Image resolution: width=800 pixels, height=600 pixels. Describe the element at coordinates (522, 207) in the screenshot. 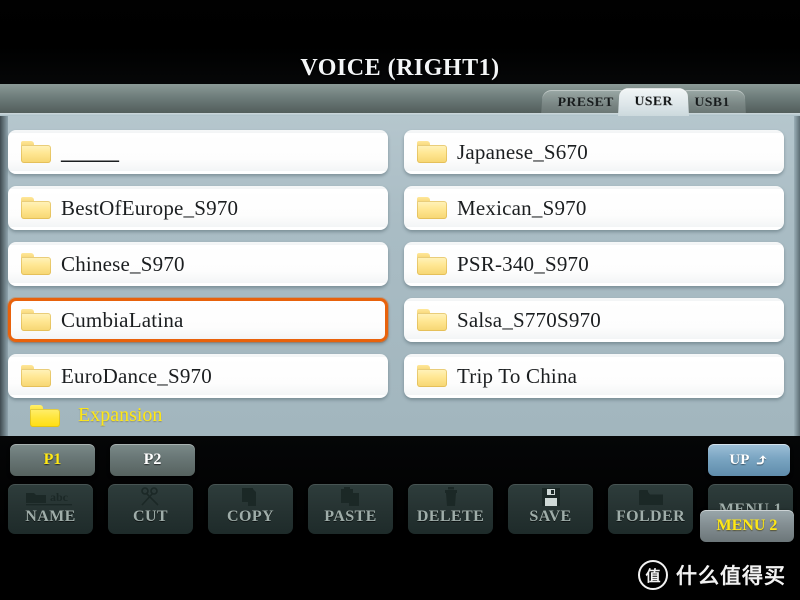

I see `file-name: Mexican_S970` at that location.